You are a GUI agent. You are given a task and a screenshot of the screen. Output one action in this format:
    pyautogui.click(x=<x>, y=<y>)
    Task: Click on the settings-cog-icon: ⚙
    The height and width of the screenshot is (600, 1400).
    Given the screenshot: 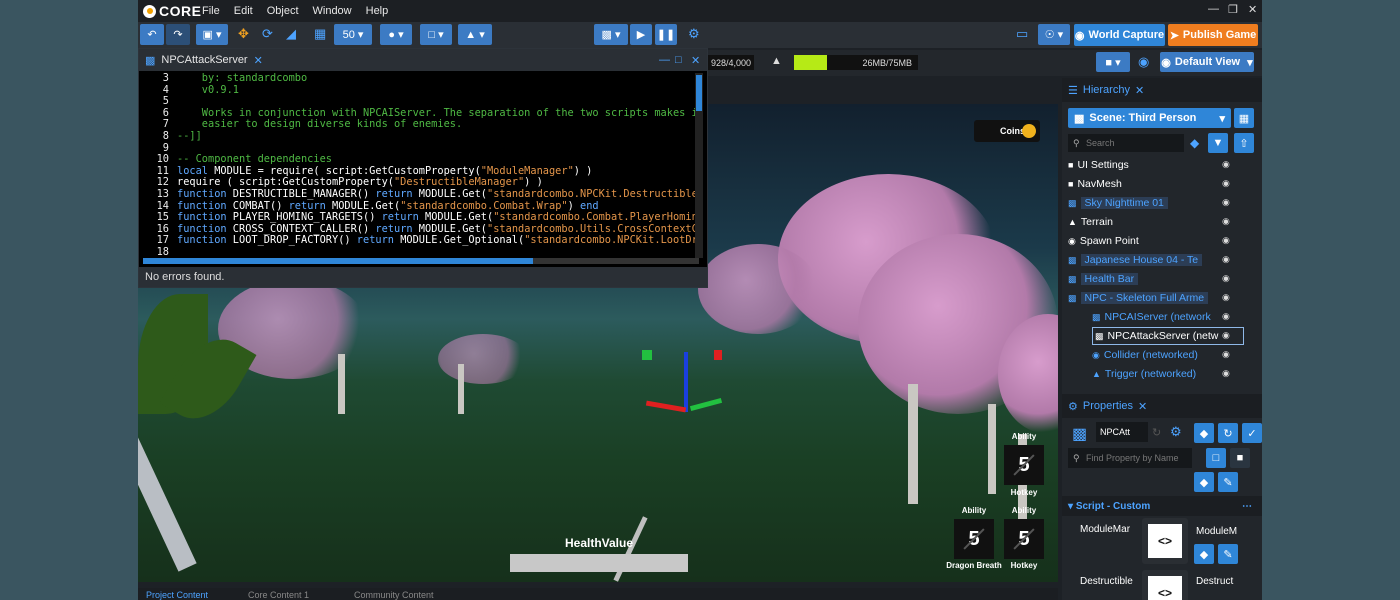 What is the action you would take?
    pyautogui.click(x=1176, y=432)
    